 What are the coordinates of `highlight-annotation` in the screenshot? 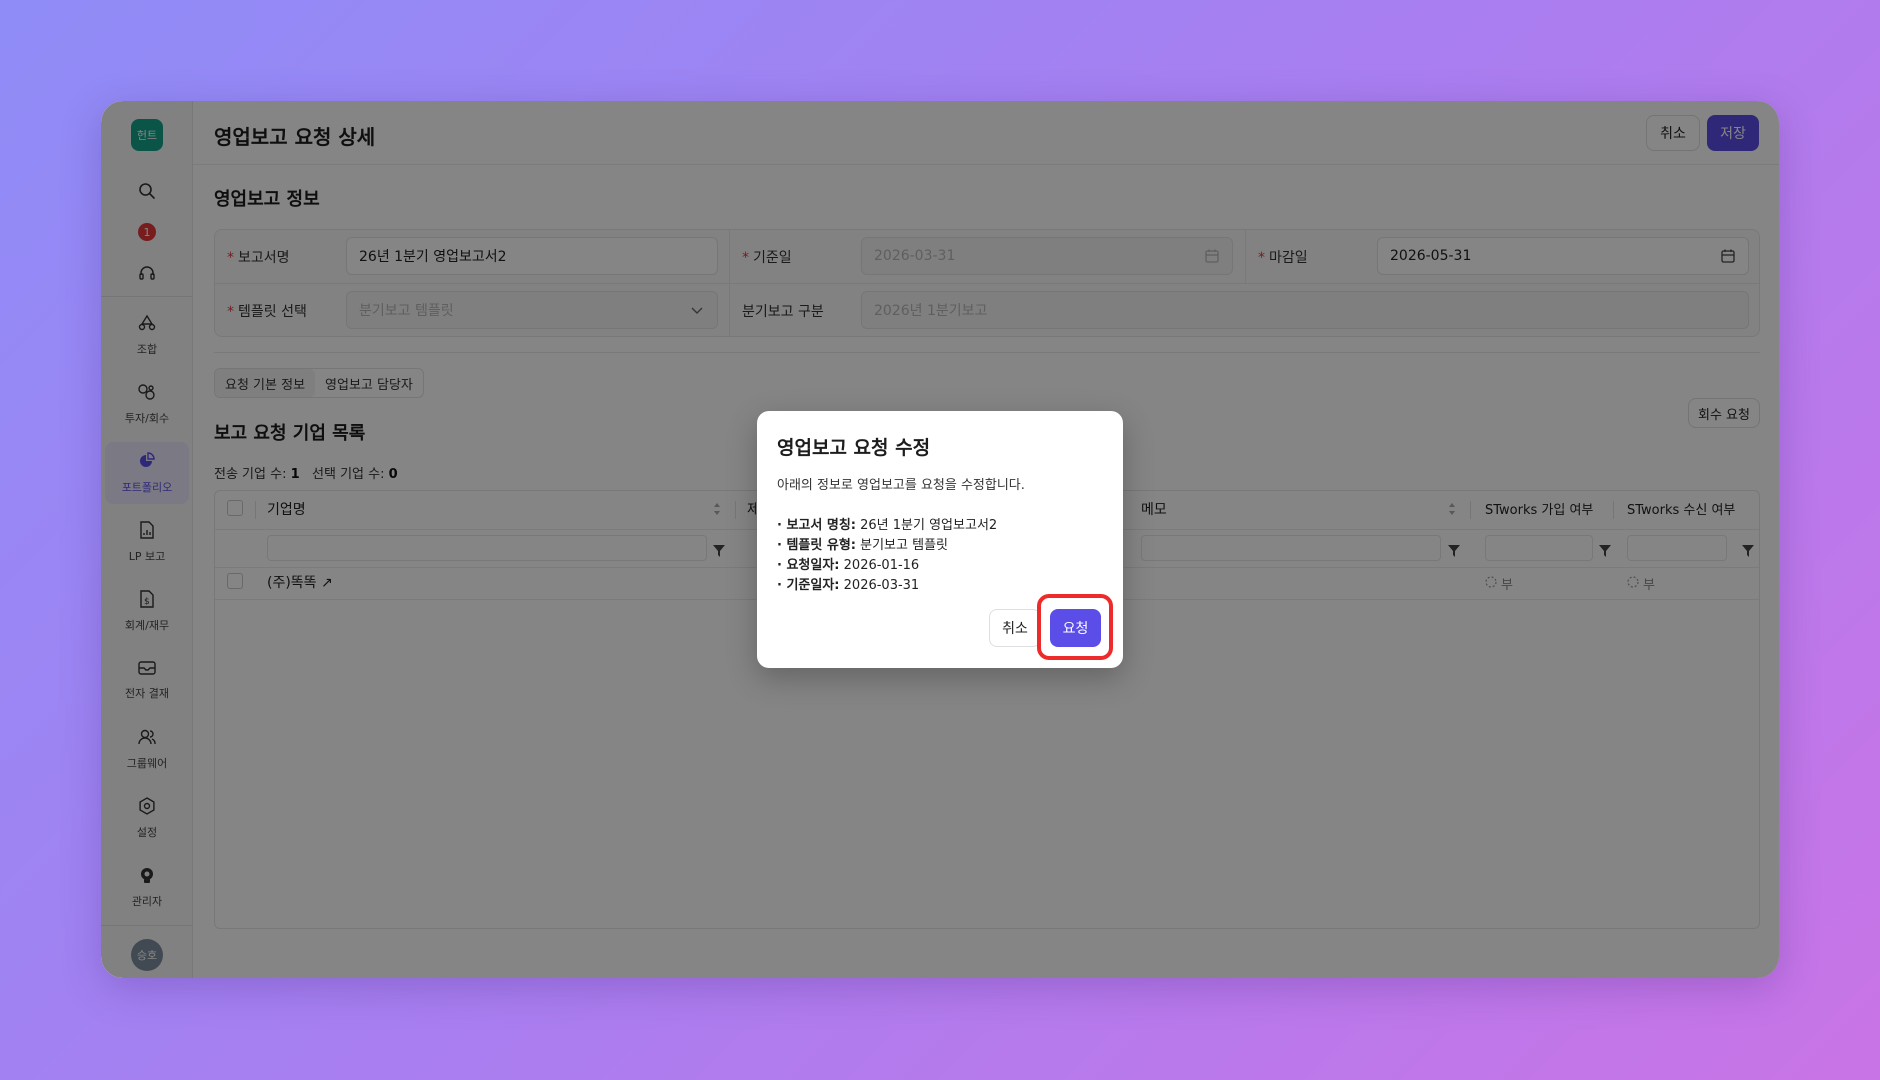 It's located at (1075, 627).